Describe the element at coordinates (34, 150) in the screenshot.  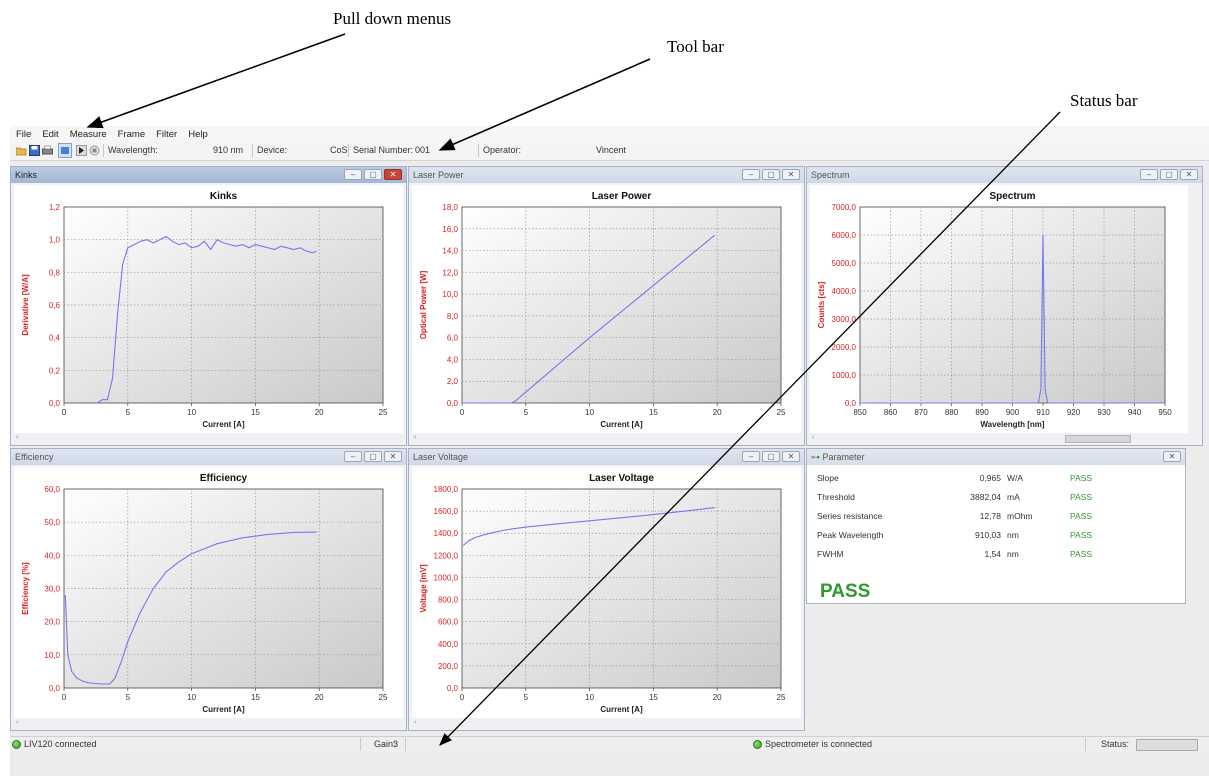
I see `save-icon` at that location.